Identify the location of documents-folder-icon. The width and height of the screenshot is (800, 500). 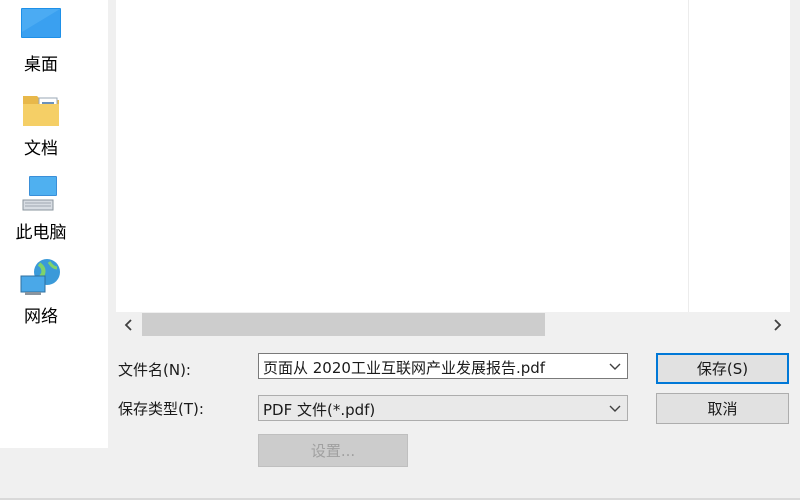
(41, 111).